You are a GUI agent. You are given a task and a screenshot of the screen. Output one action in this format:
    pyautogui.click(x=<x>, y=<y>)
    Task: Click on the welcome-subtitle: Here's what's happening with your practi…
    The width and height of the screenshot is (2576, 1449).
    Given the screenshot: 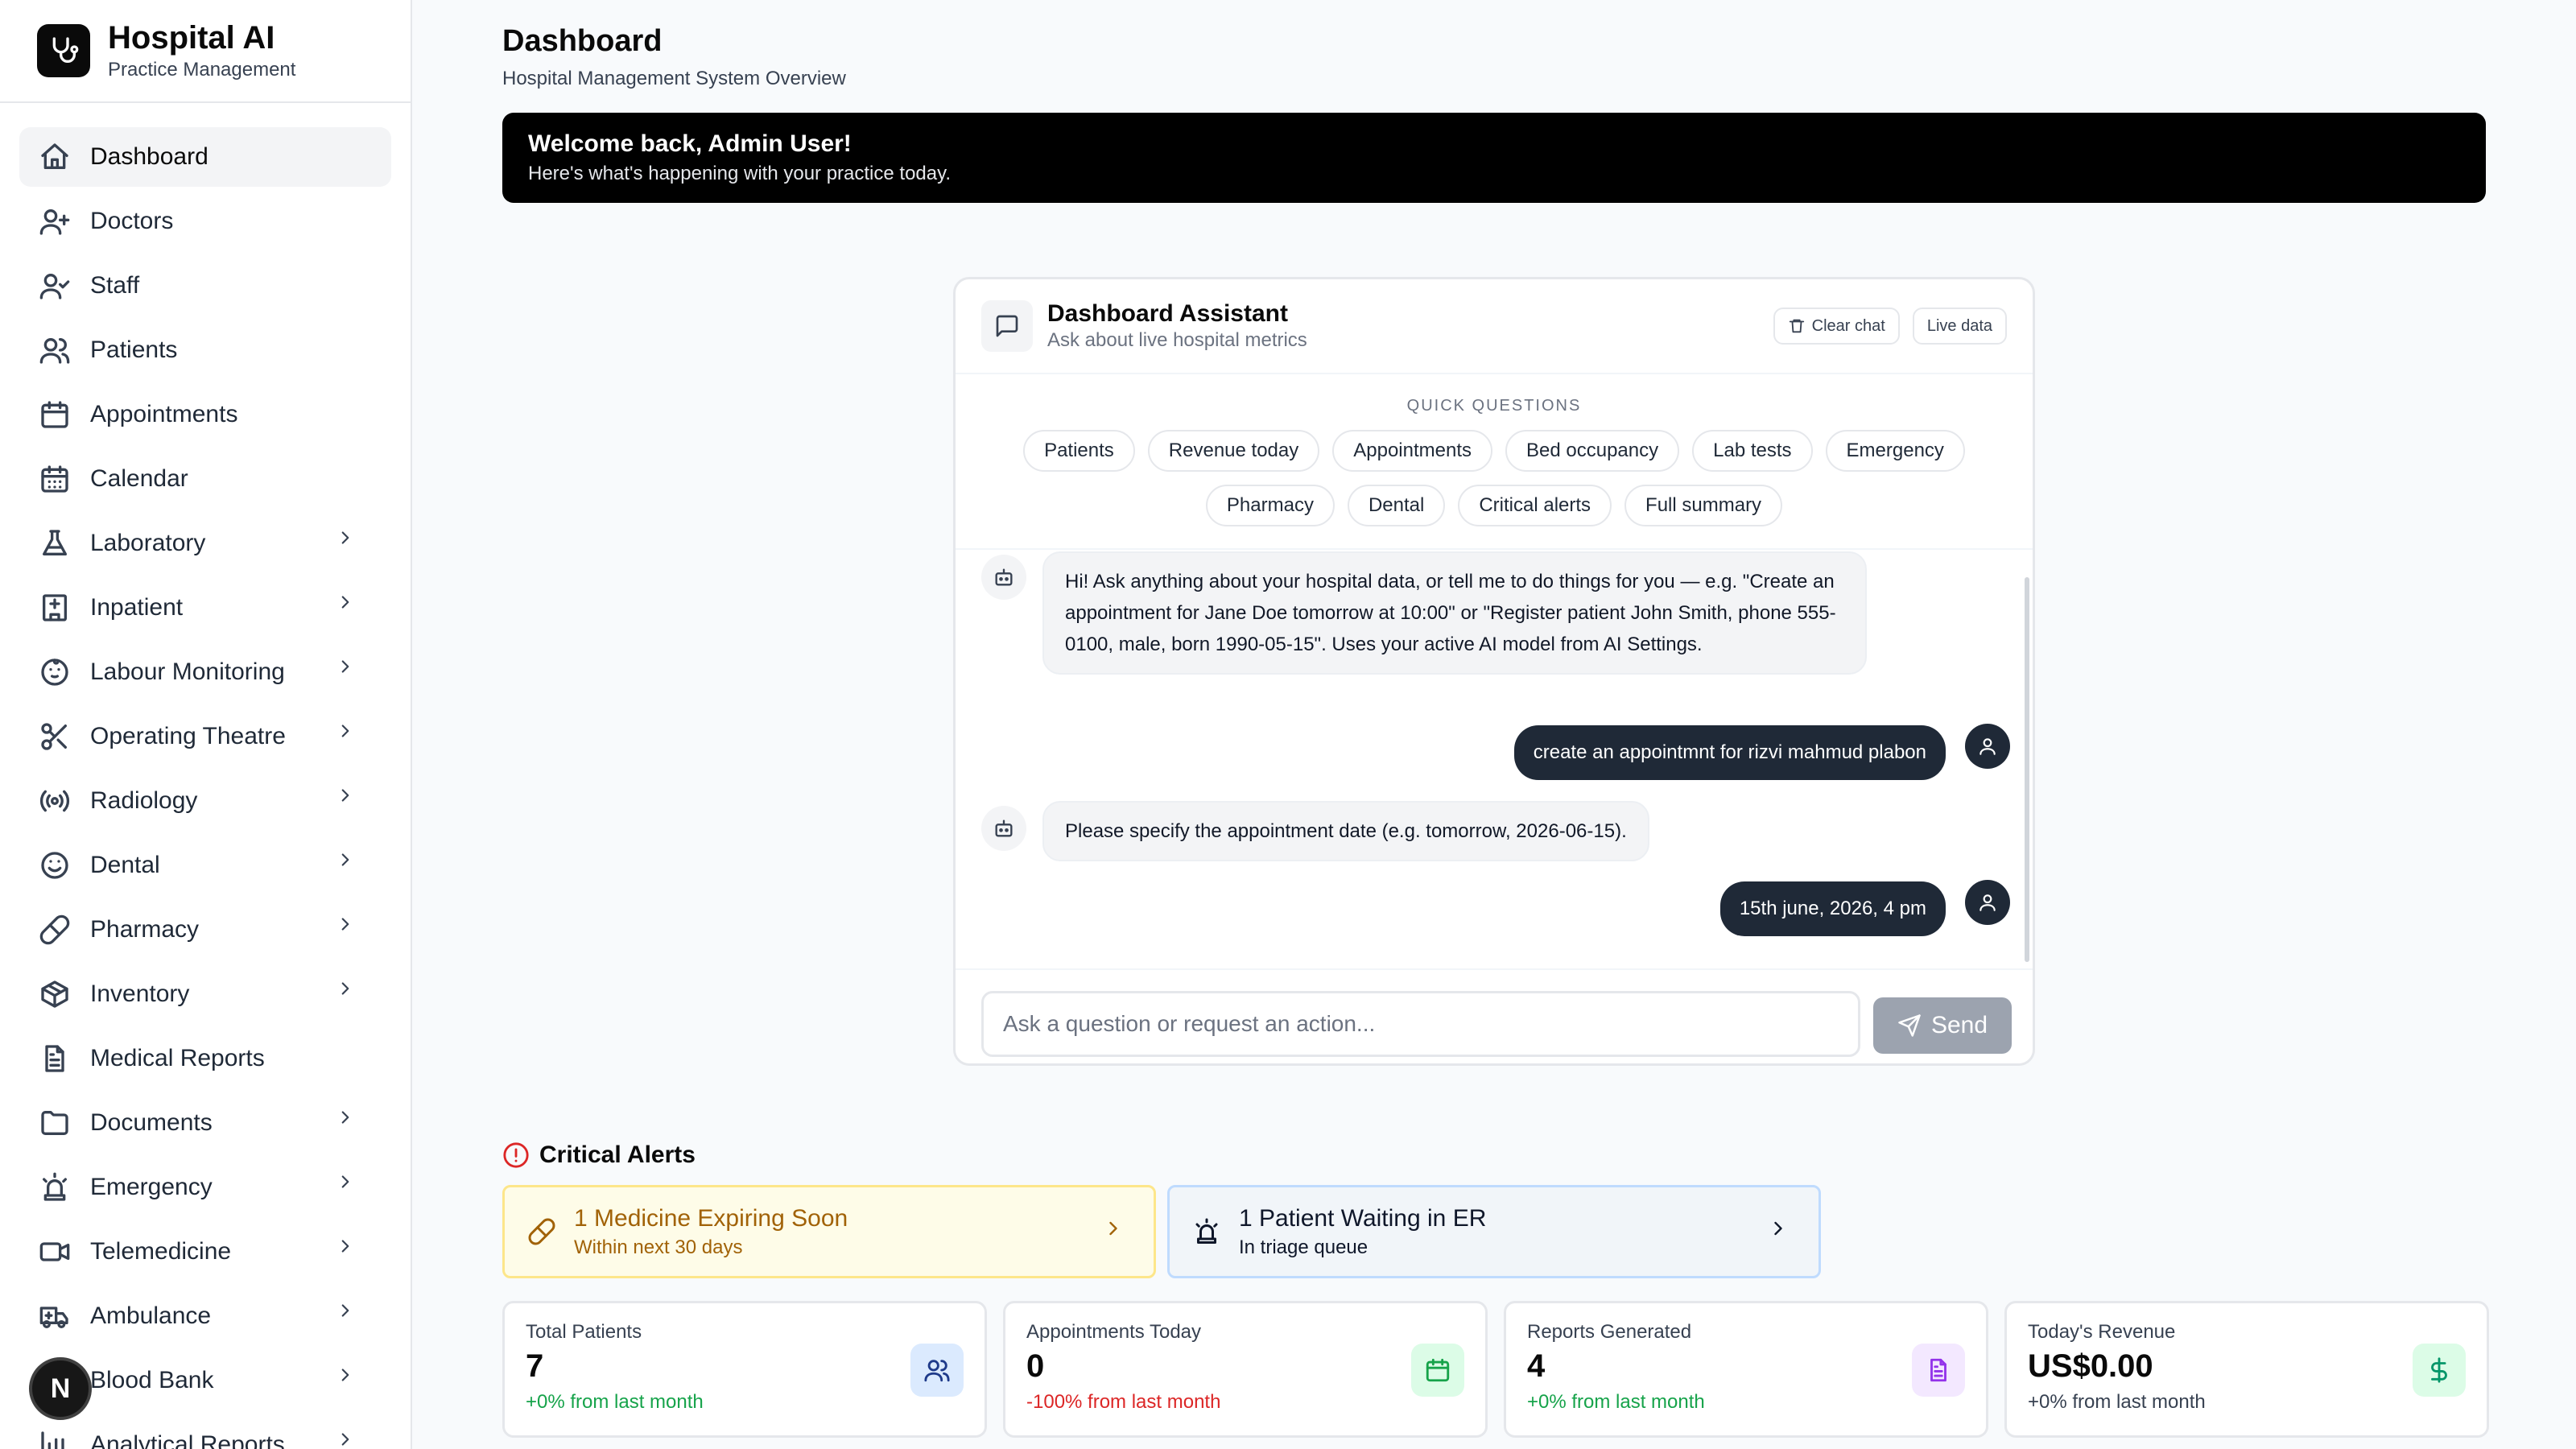 What is the action you would take?
    pyautogui.click(x=739, y=173)
    